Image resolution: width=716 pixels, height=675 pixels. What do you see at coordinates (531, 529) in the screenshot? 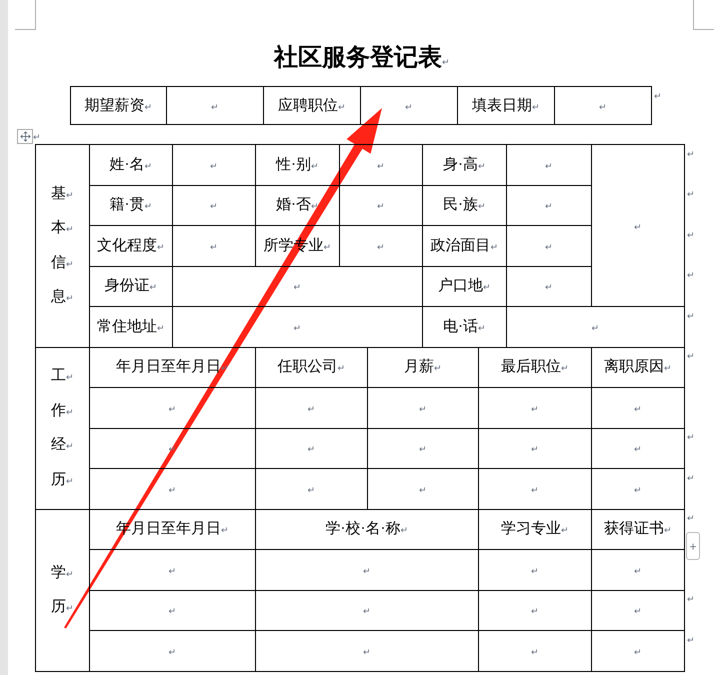
I see `cell-label: 学习专业` at bounding box center [531, 529].